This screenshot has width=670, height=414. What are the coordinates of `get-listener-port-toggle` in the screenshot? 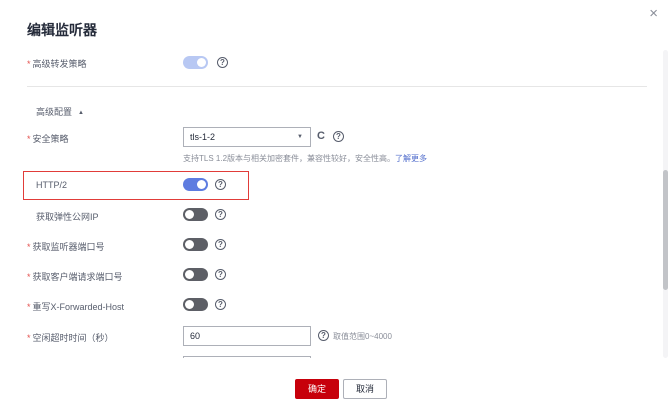 It's located at (195, 244).